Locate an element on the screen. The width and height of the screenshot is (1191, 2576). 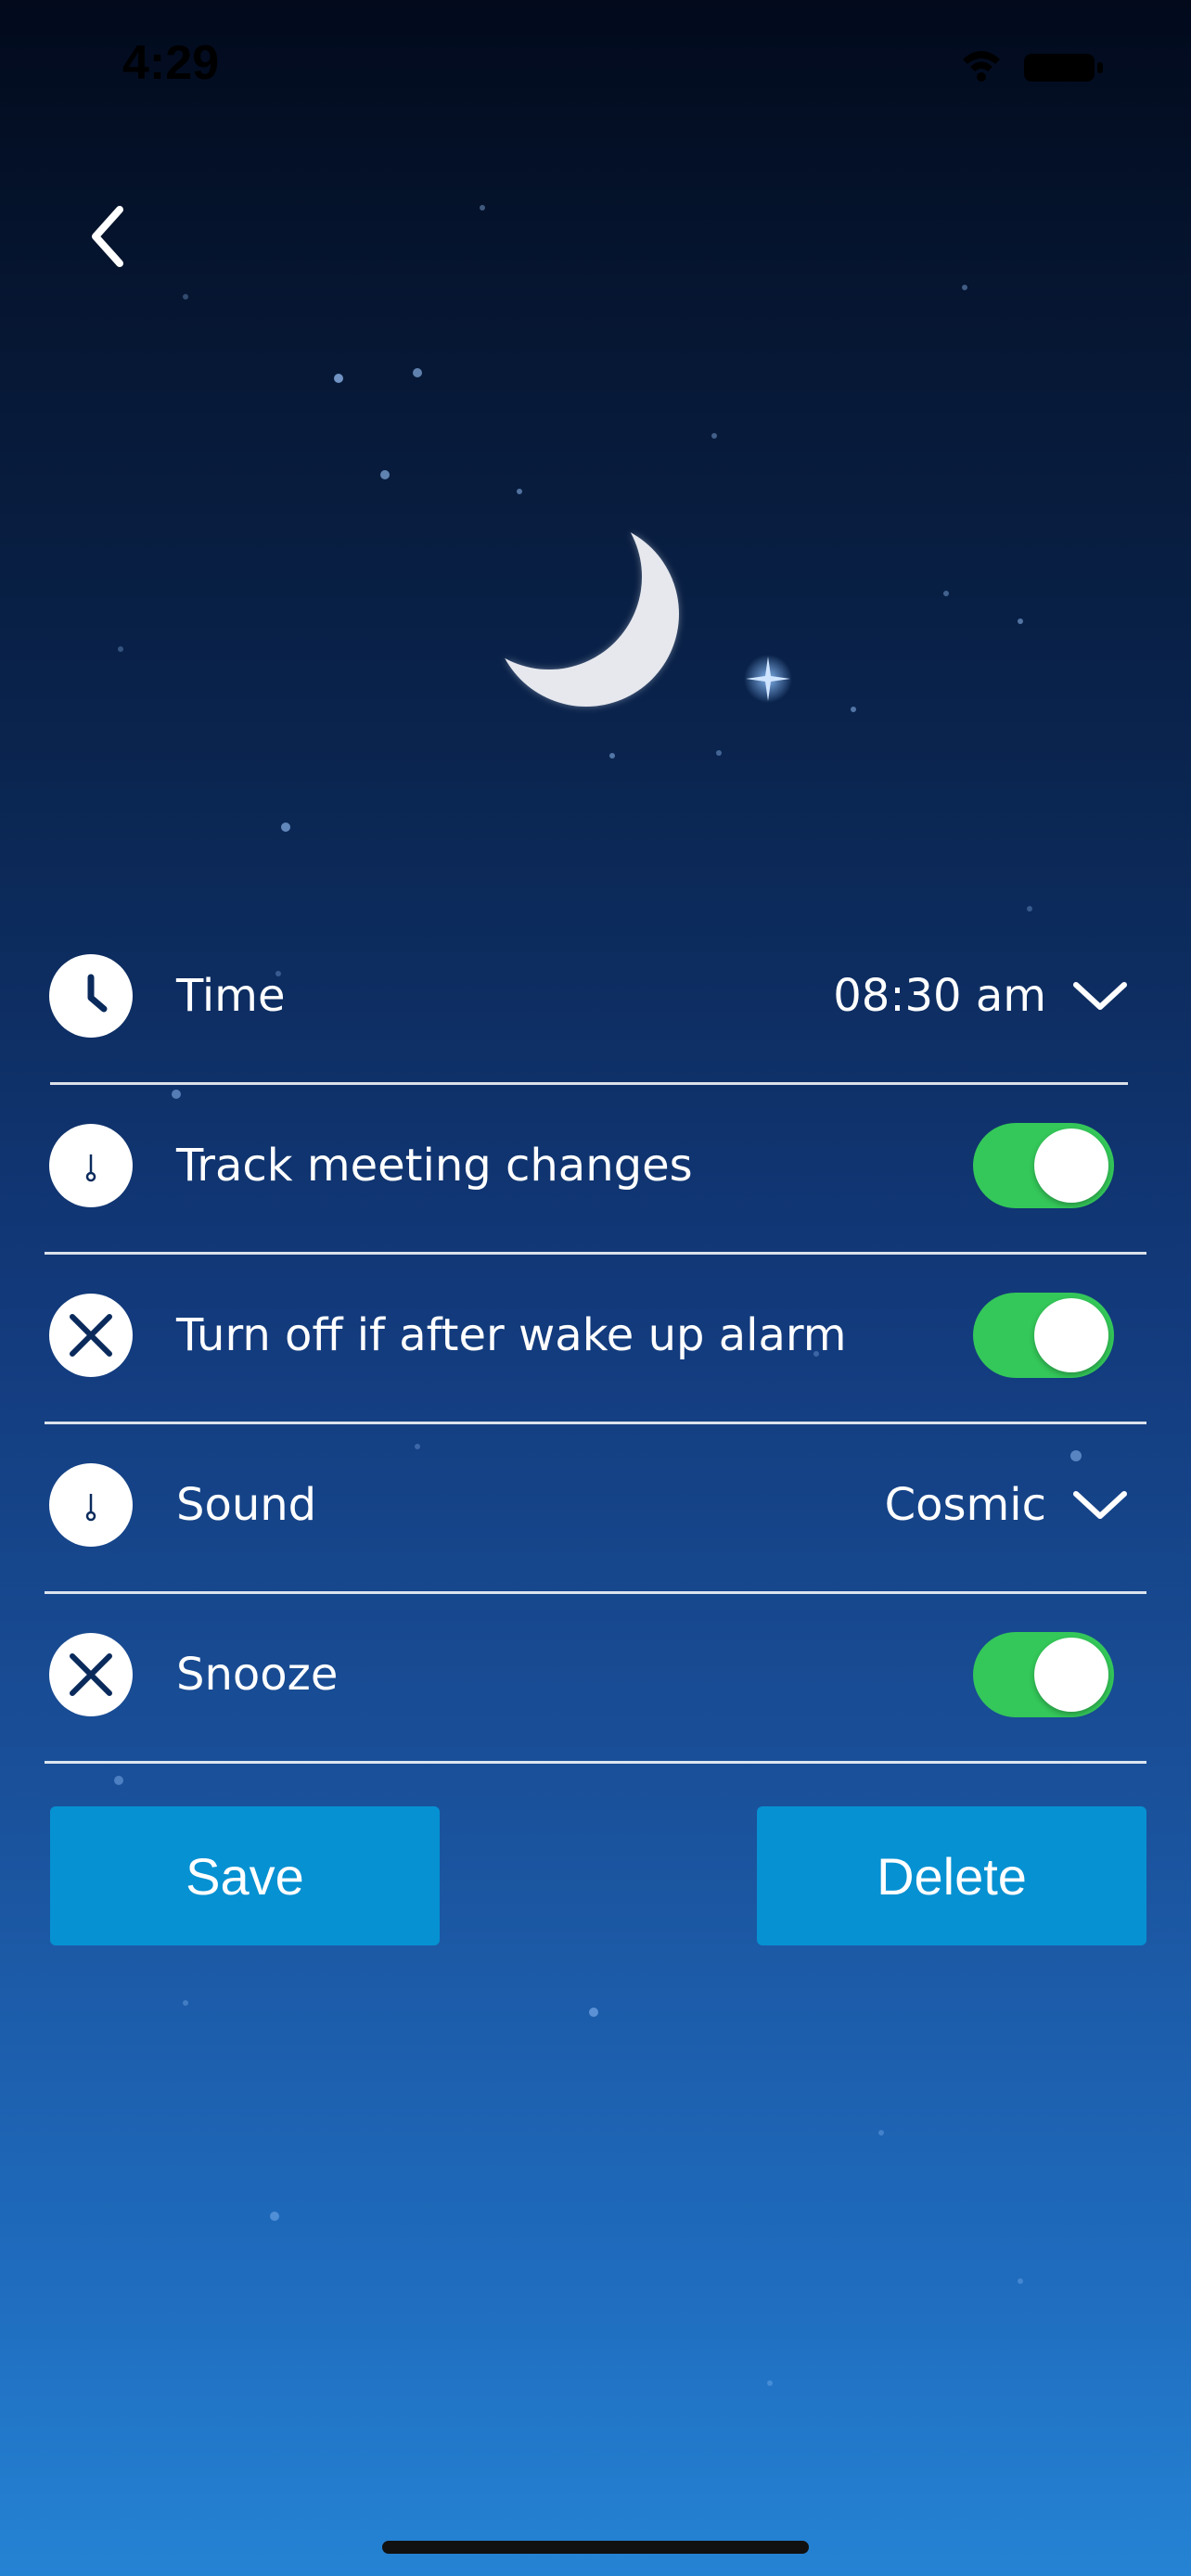
back-button is located at coordinates (106, 237).